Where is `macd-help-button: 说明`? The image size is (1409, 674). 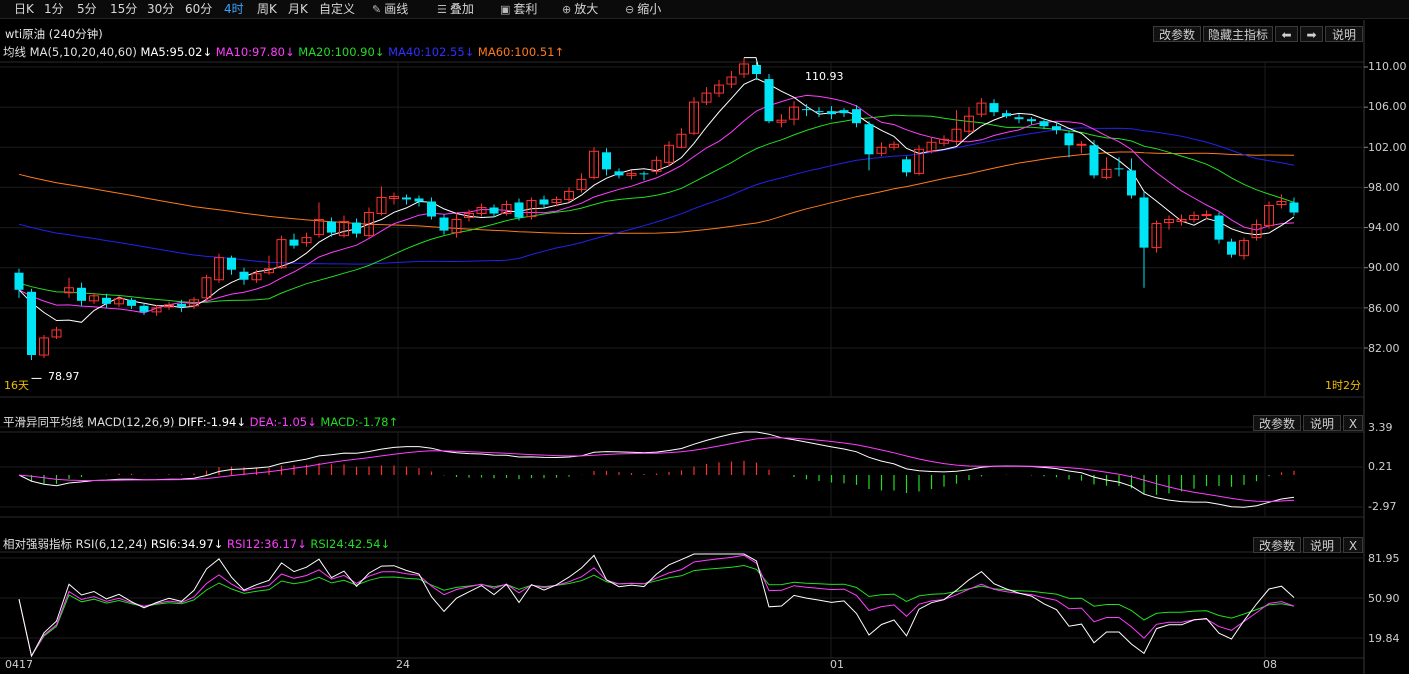 macd-help-button: 说明 is located at coordinates (1322, 423).